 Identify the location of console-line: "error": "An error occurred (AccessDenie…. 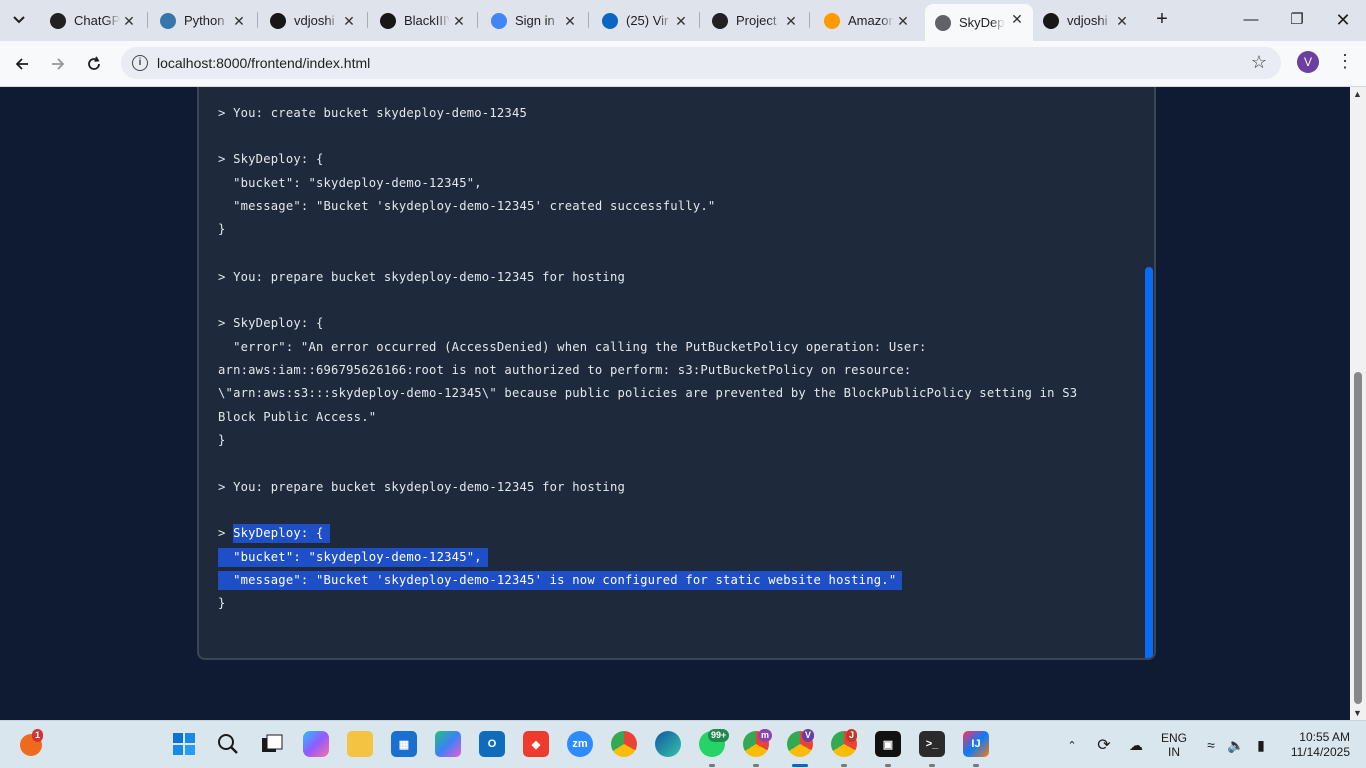
(572, 347).